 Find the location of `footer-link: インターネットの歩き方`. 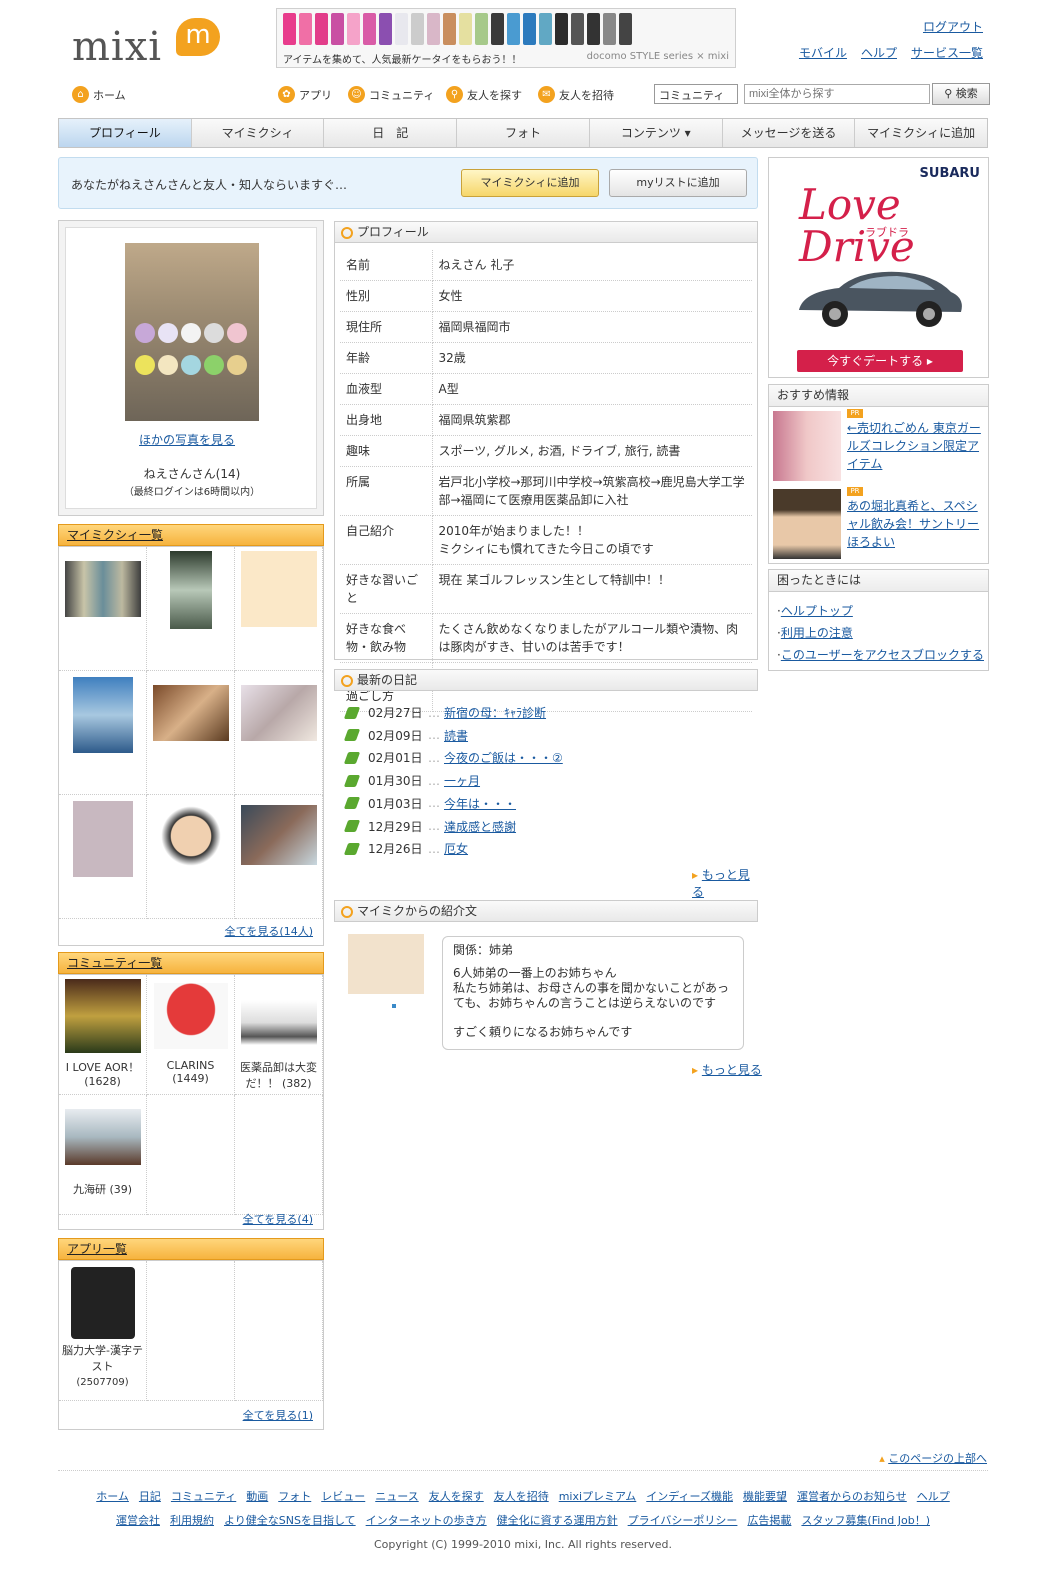

footer-link: インターネットの歩き方 is located at coordinates (426, 1520).